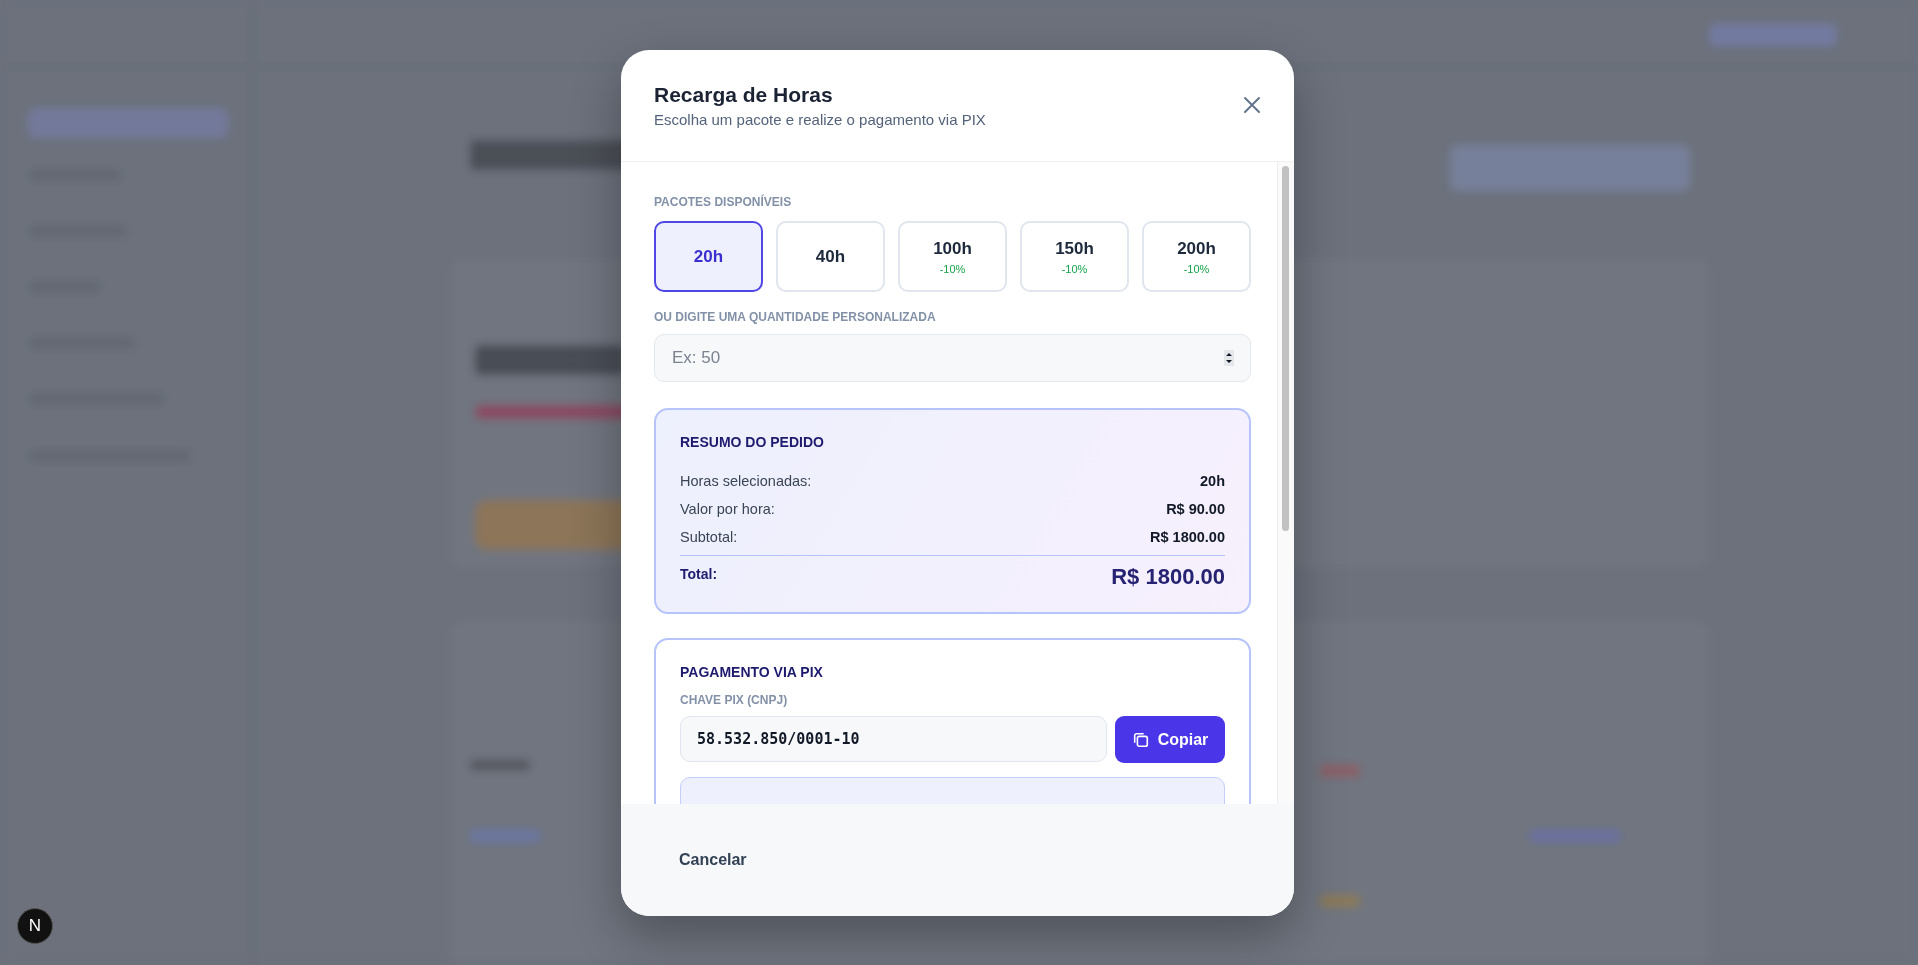  What do you see at coordinates (1196, 256) in the screenshot?
I see `package-option: 200h -10%` at bounding box center [1196, 256].